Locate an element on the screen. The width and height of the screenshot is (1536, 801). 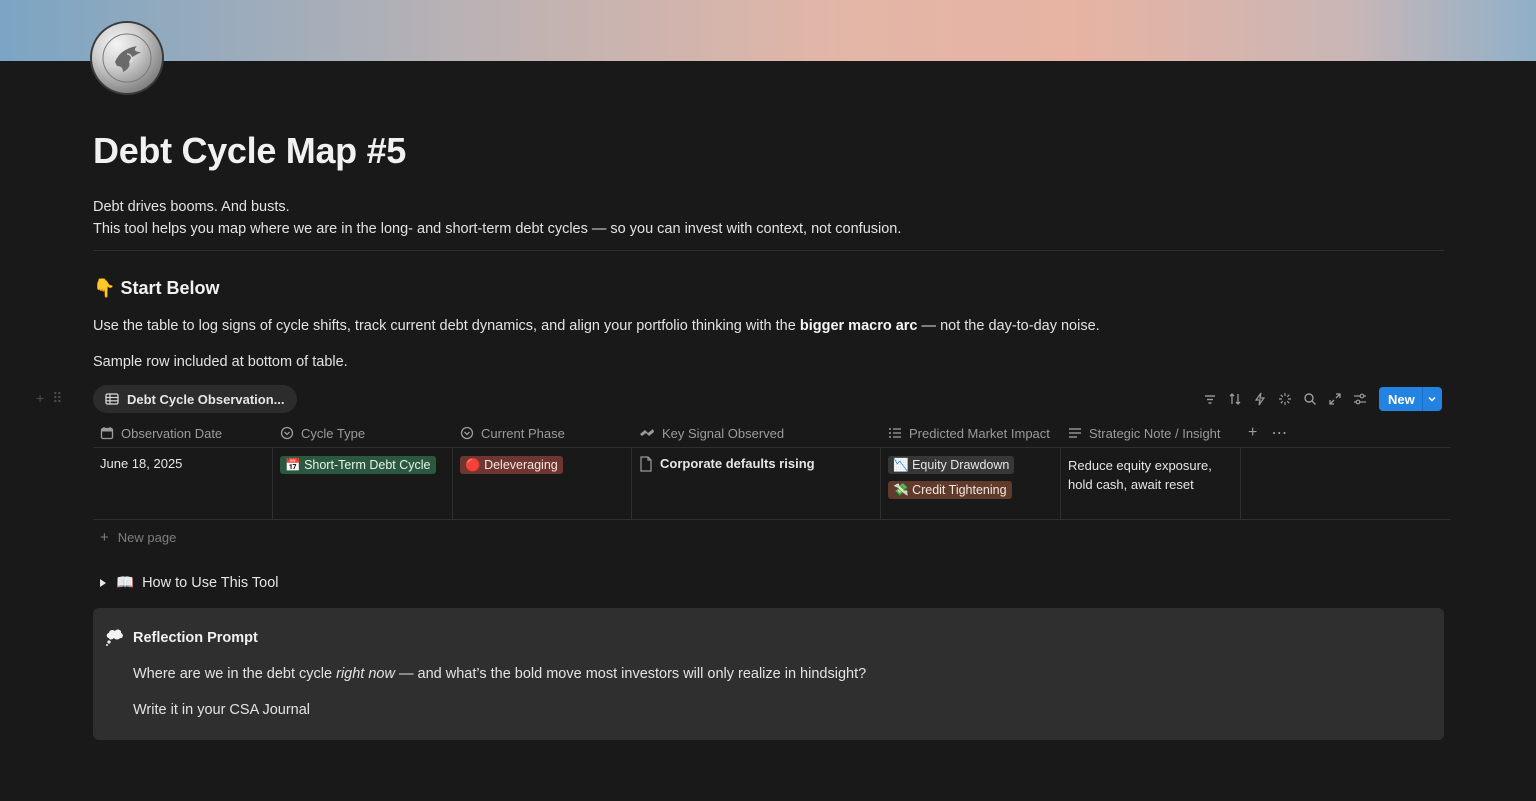
new-record-button: New is located at coordinates (1410, 399).